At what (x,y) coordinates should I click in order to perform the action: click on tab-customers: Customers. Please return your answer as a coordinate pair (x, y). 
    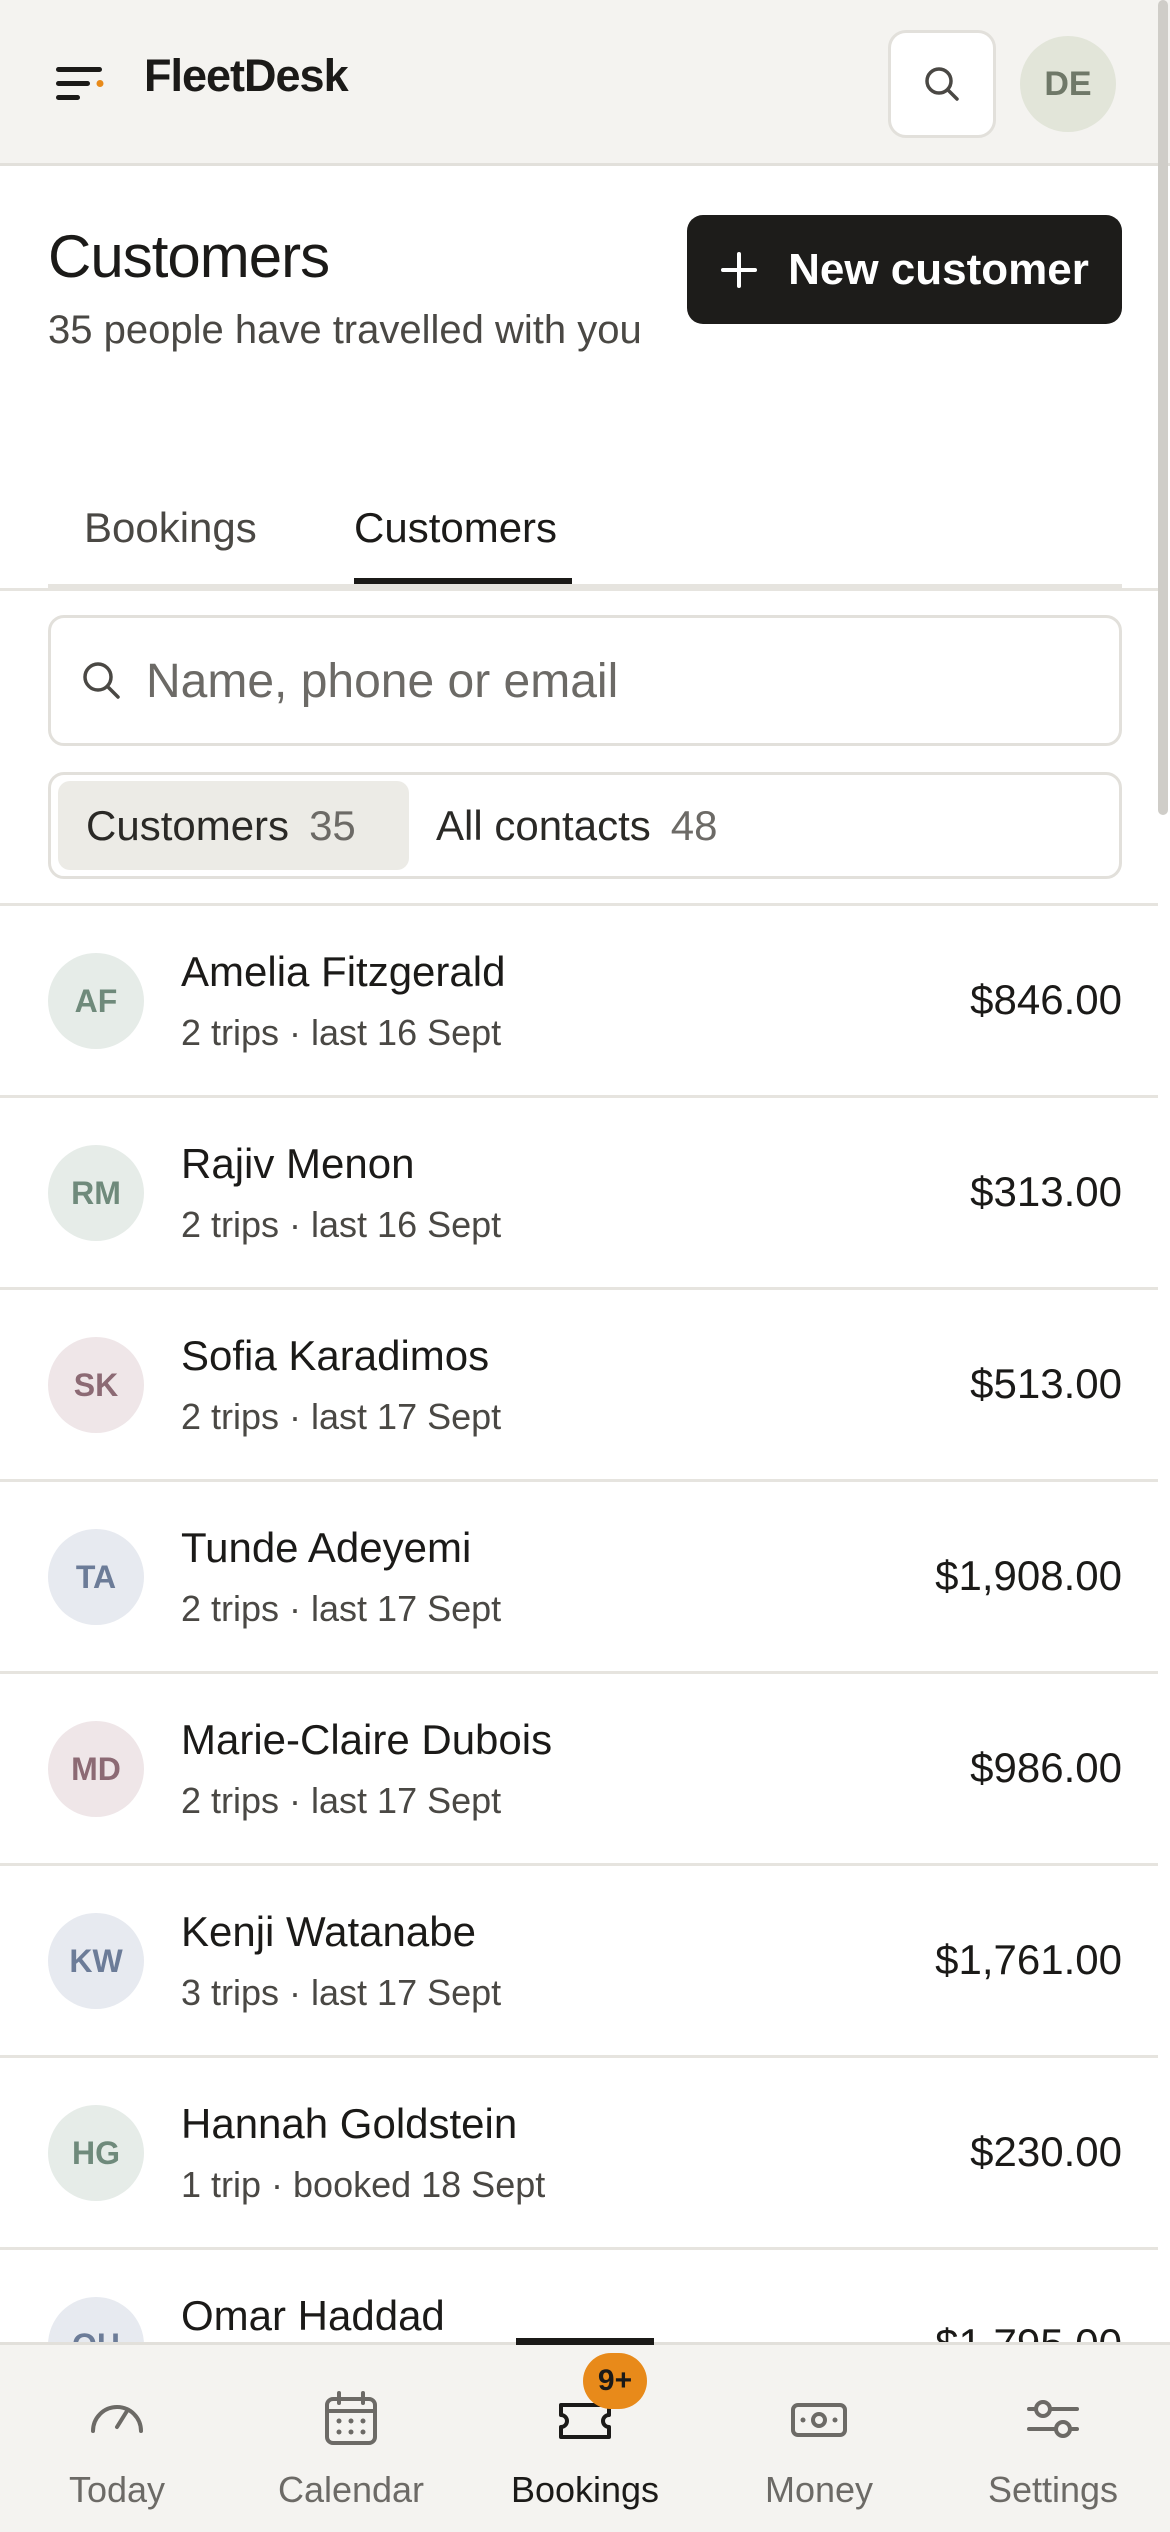
    Looking at the image, I should click on (455, 528).